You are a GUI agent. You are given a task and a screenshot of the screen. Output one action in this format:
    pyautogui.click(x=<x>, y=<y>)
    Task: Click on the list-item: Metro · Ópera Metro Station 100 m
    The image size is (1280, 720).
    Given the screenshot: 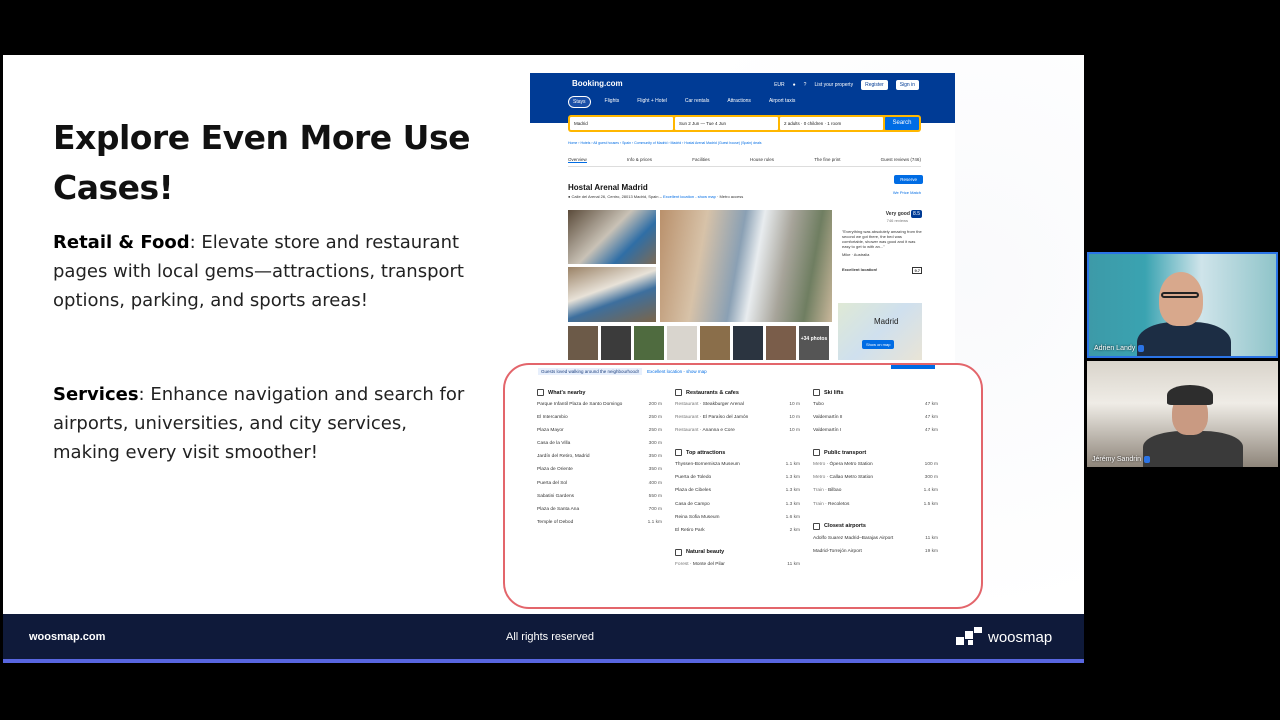 What is the action you would take?
    pyautogui.click(x=875, y=468)
    